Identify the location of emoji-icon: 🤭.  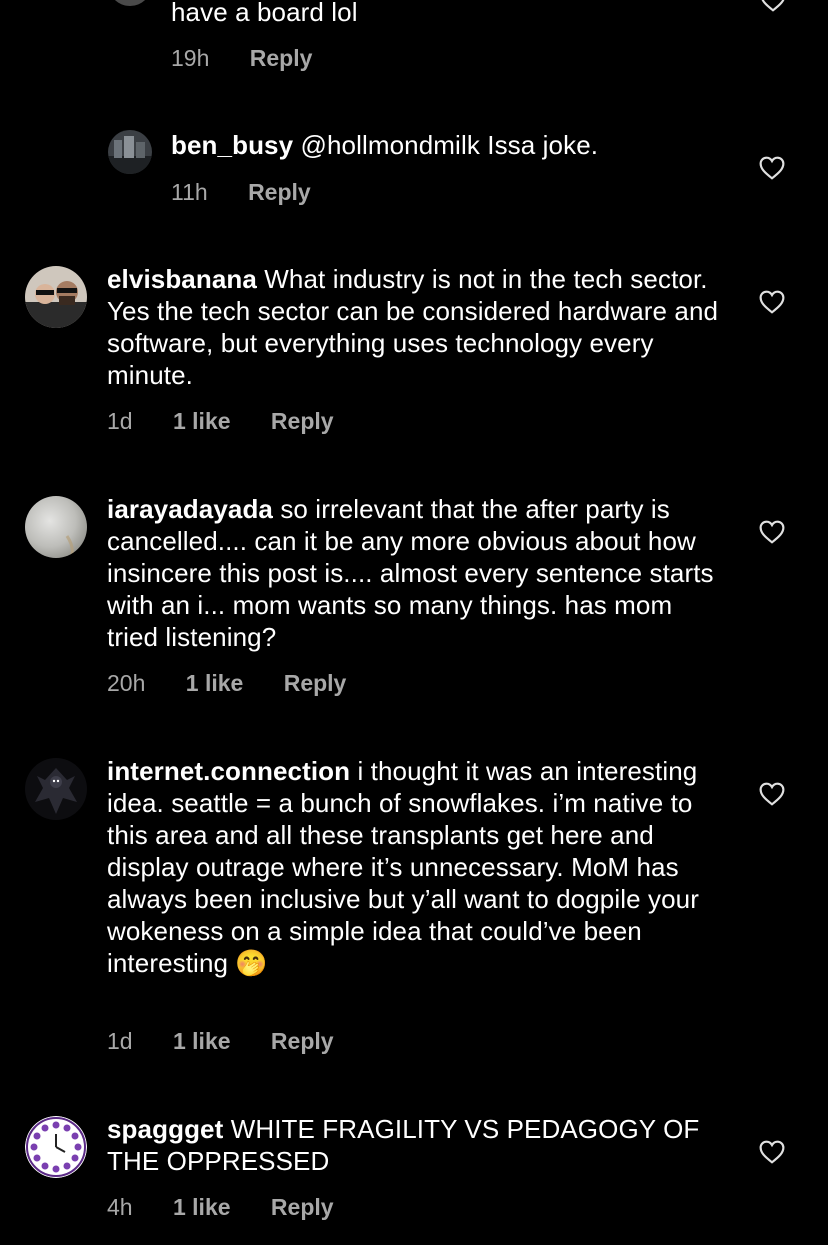
(251, 963).